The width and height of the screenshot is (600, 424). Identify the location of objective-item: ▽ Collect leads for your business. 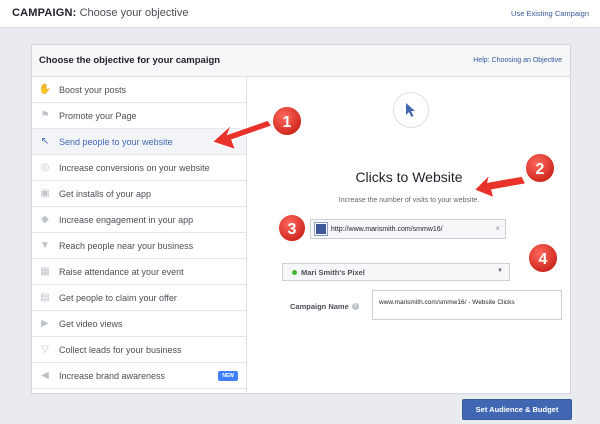
(139, 350).